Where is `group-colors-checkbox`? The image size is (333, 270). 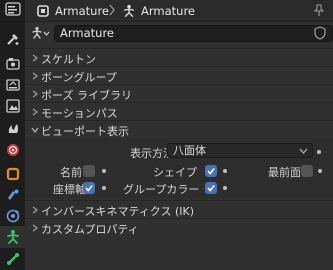 group-colors-checkbox is located at coordinates (211, 188).